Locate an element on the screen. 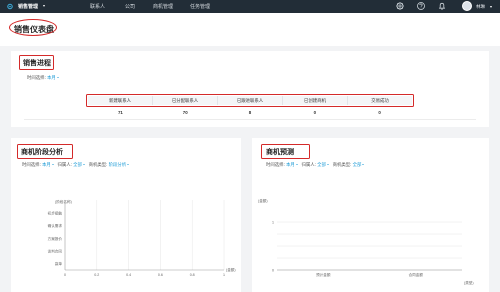 The image size is (500, 292). page-header is located at coordinates (250, 29).